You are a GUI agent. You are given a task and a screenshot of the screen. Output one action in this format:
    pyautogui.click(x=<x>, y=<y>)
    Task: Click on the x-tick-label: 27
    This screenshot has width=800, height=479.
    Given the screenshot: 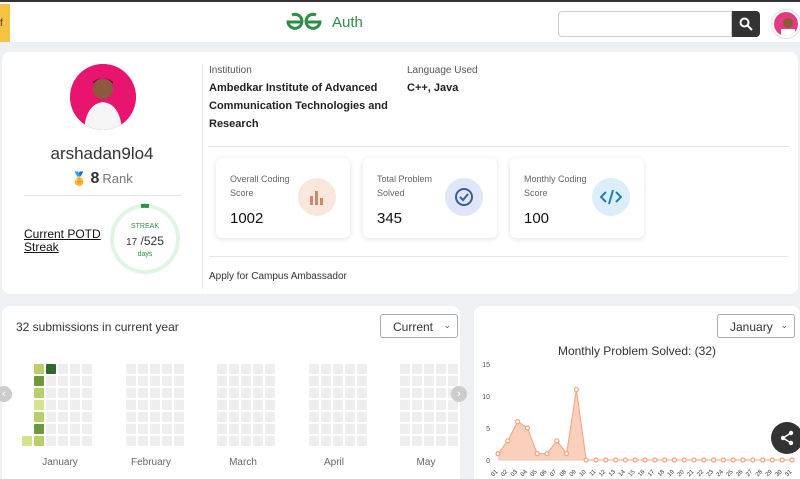 What is the action you would take?
    pyautogui.click(x=749, y=473)
    